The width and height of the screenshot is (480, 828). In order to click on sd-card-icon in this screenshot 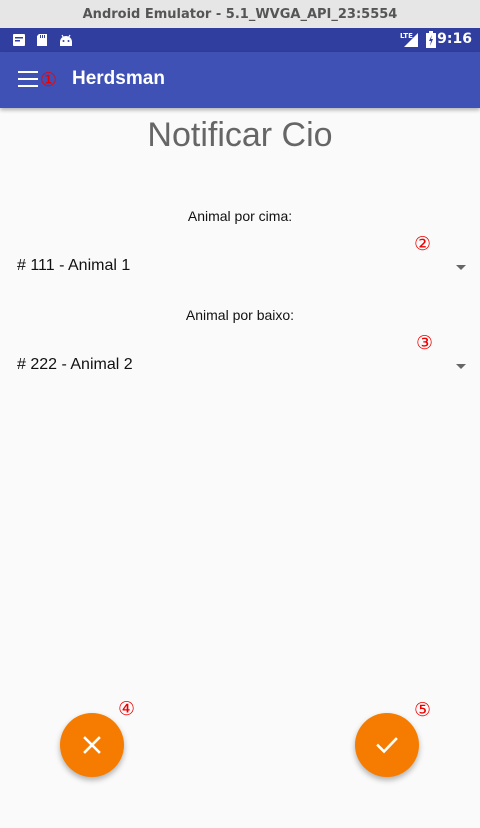, I will do `click(42, 41)`.